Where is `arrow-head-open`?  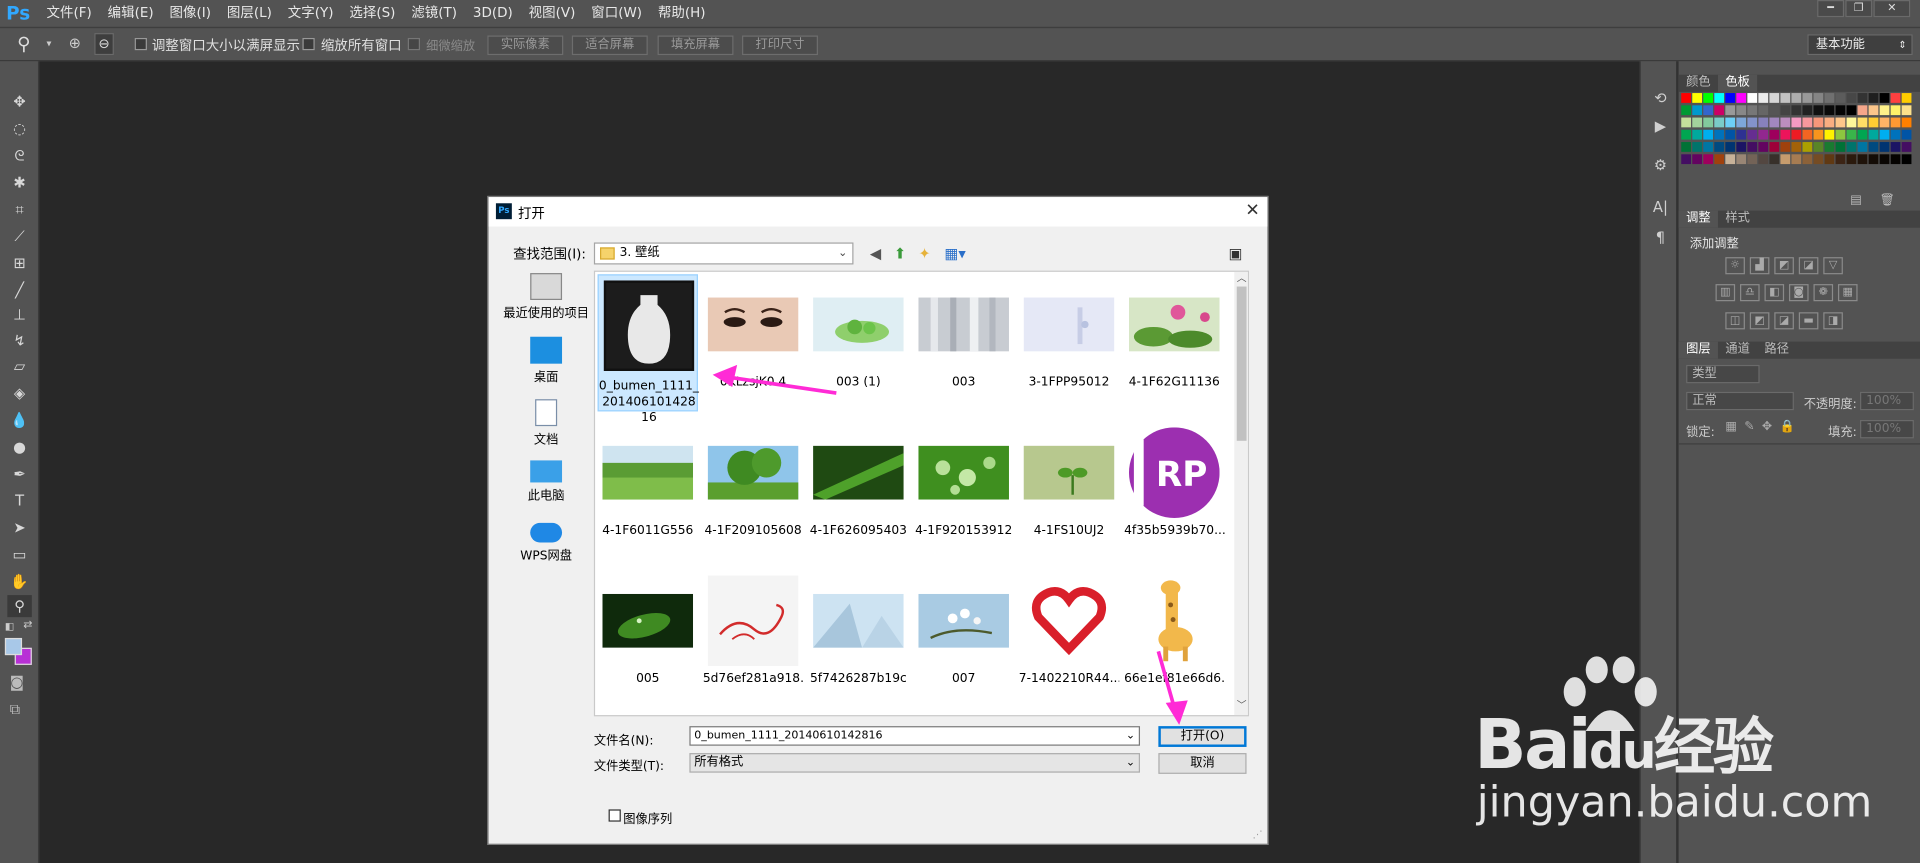 arrow-head-open is located at coordinates (1176, 712).